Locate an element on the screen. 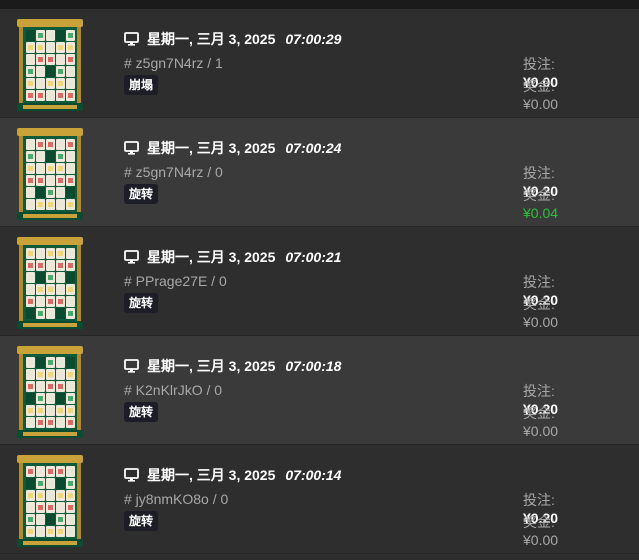  round-id: # jy8nmKO8o / 0 is located at coordinates (176, 499).